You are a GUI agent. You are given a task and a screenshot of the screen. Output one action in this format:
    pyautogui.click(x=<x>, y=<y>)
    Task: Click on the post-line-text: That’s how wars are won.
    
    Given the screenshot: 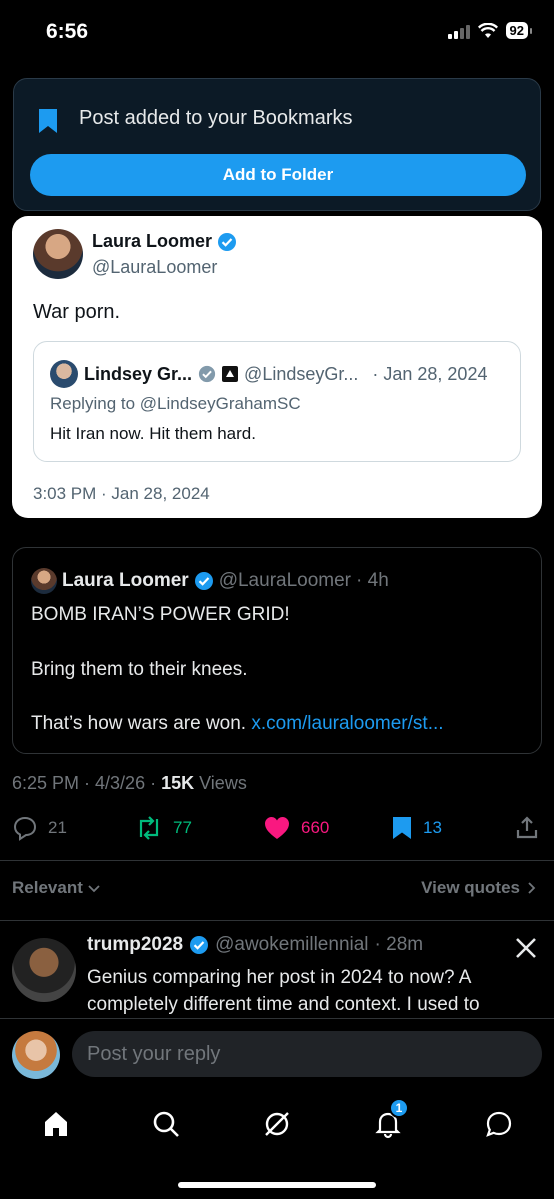 What is the action you would take?
    pyautogui.click(x=139, y=723)
    